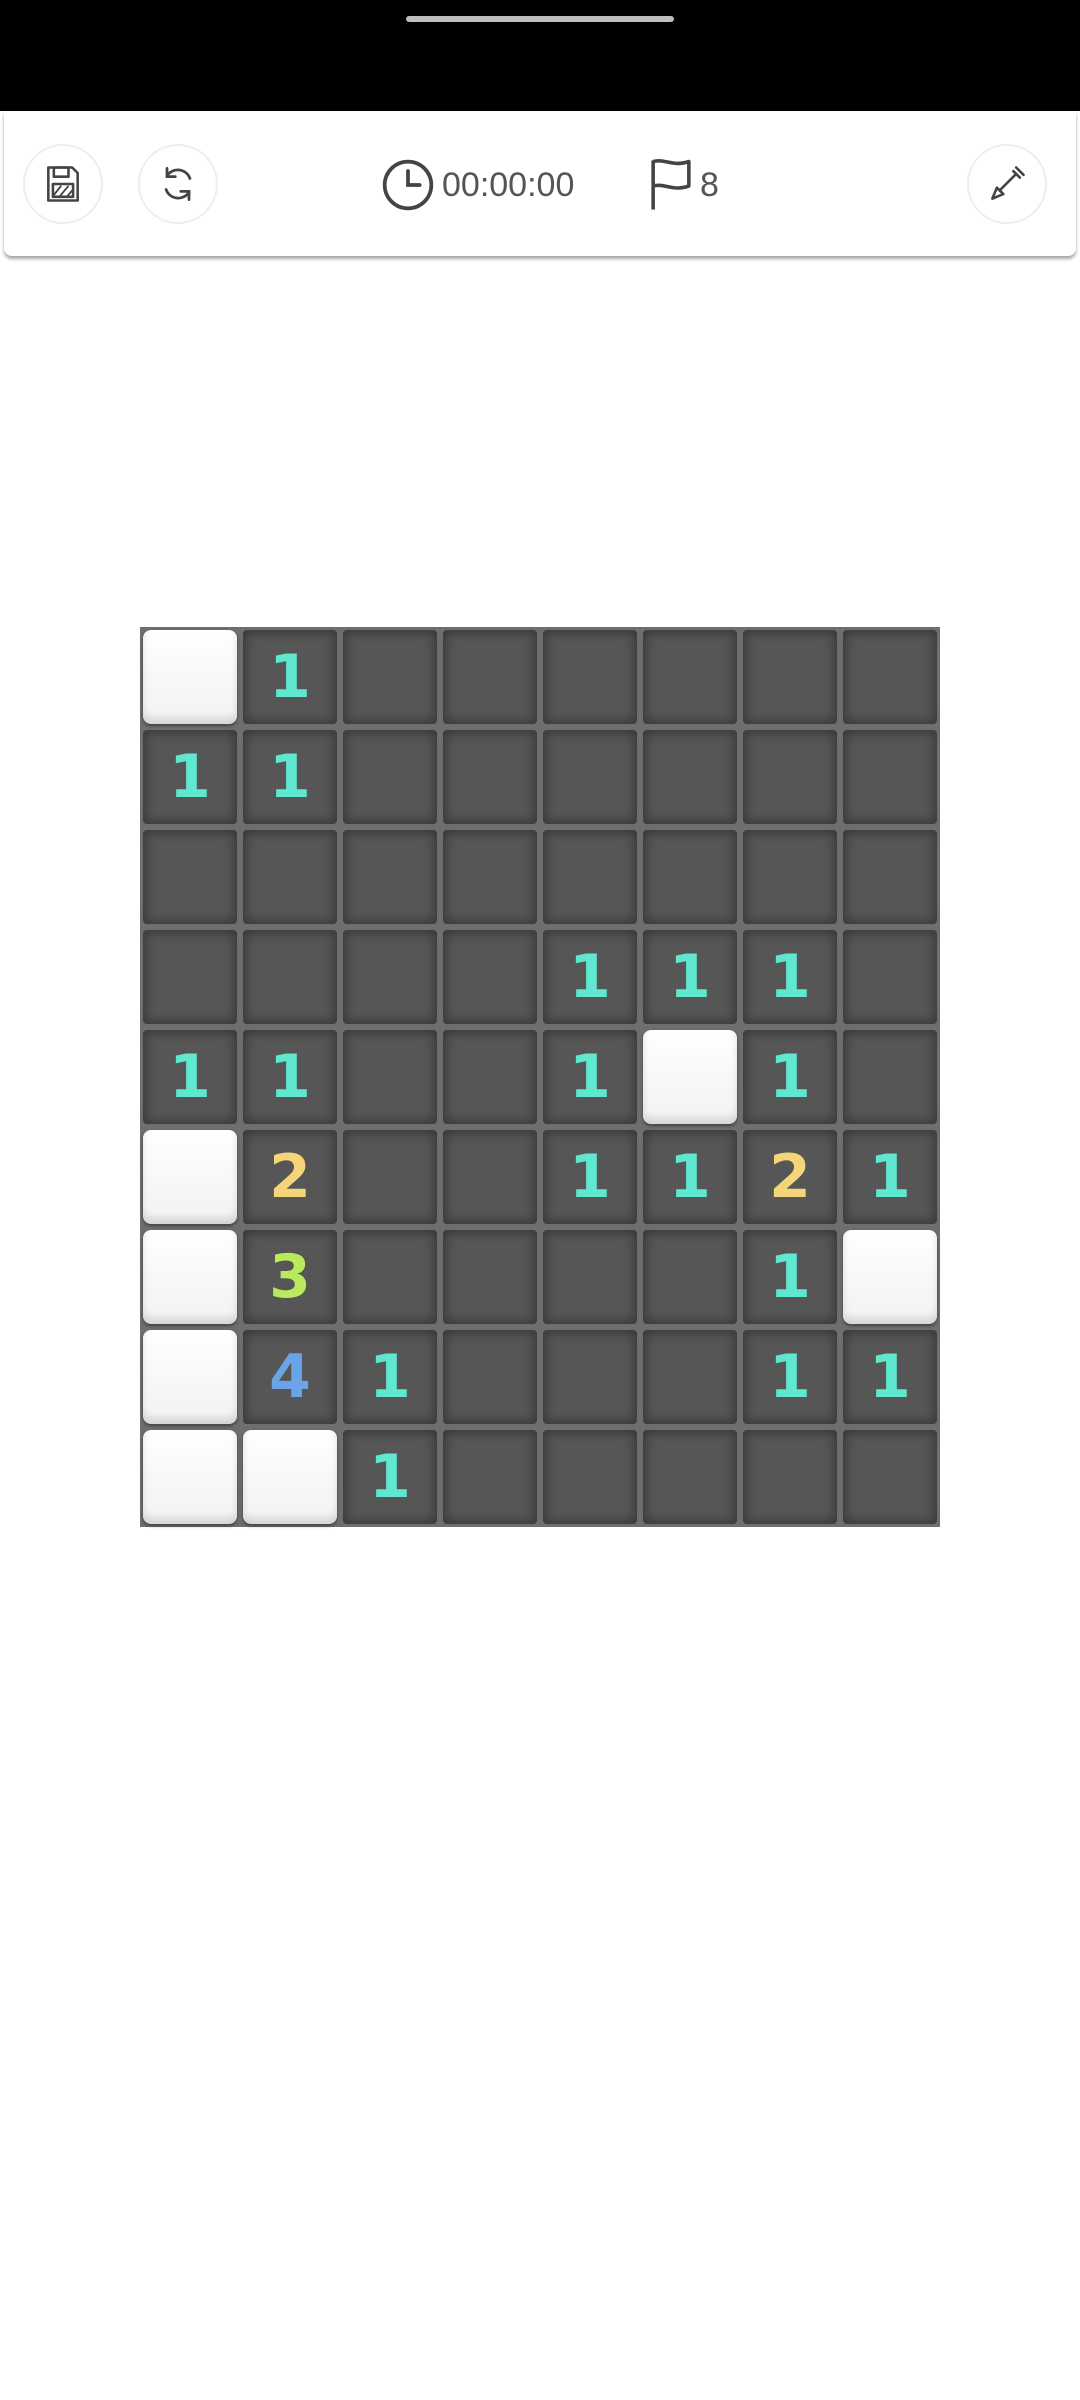 This screenshot has height=2400, width=1080. I want to click on shovel-icon, so click(1008, 183).